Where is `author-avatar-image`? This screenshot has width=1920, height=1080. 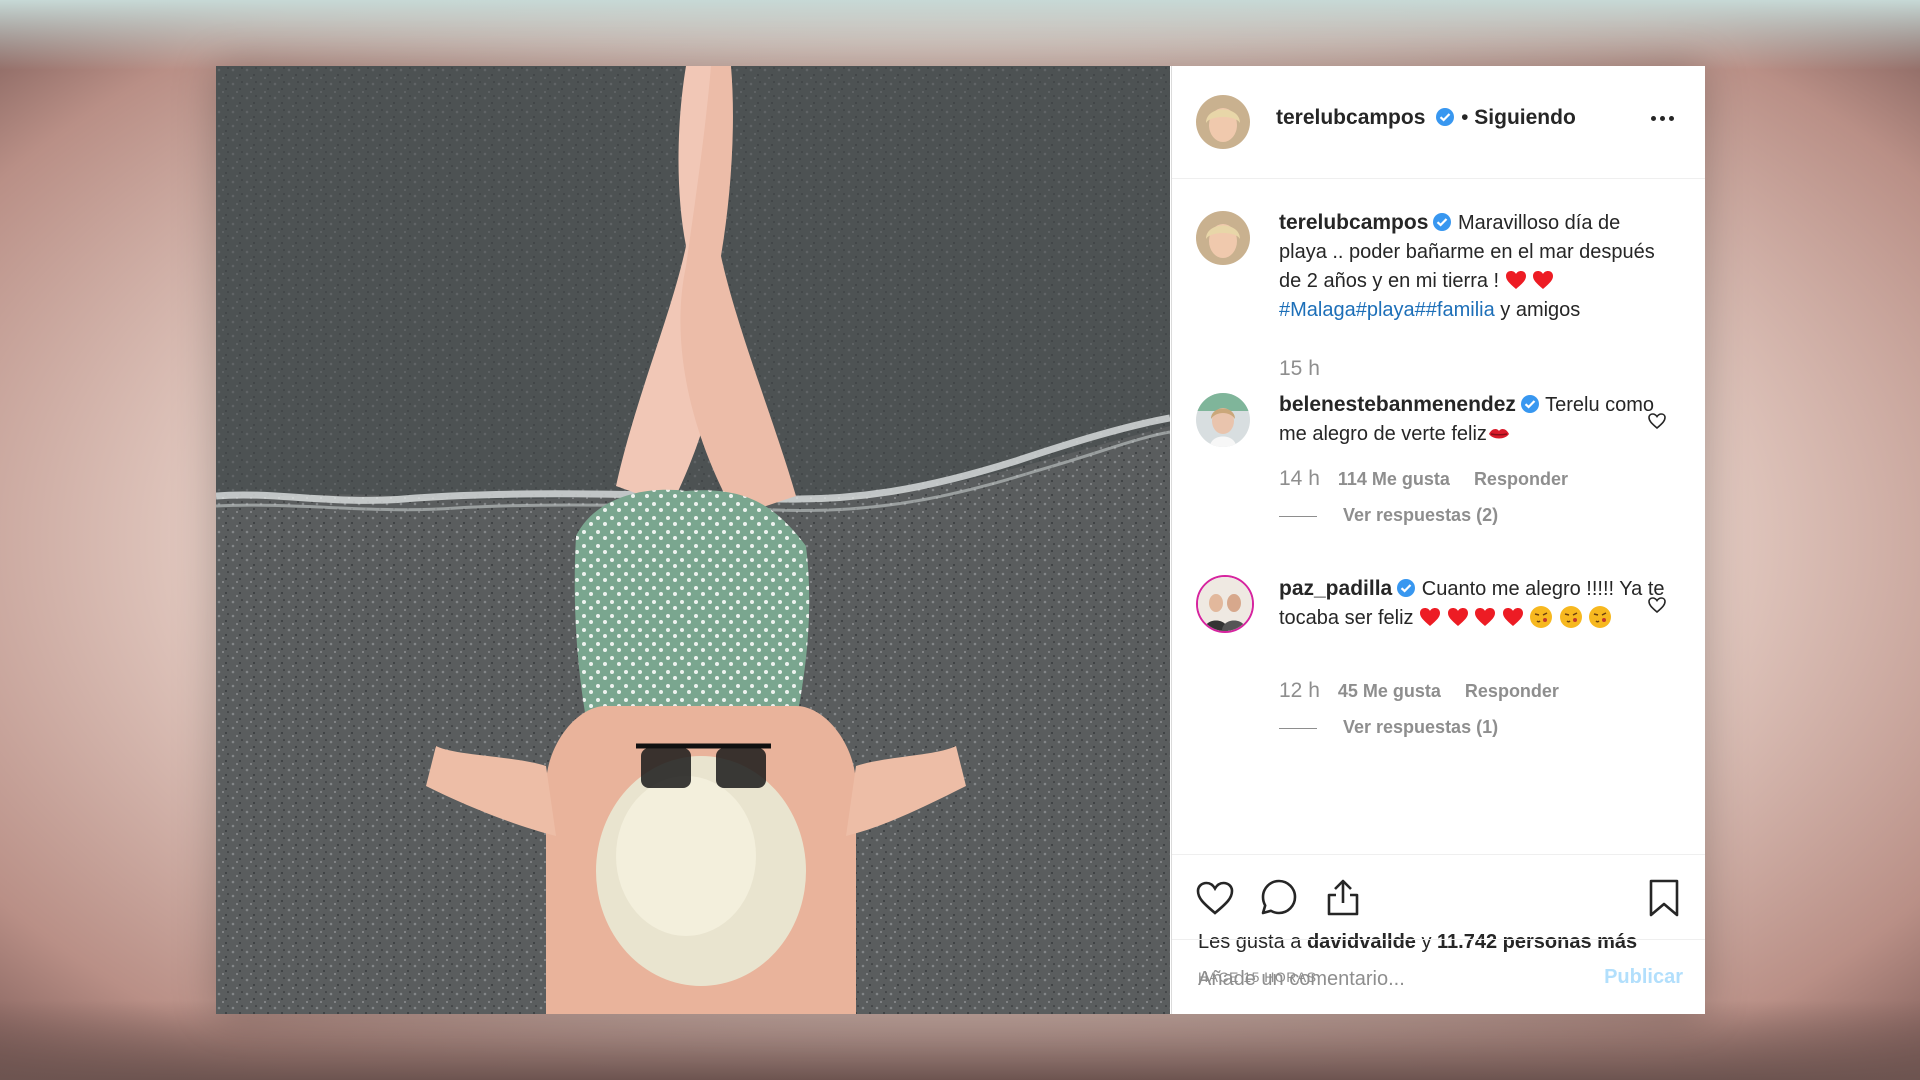 author-avatar-image is located at coordinates (1223, 122).